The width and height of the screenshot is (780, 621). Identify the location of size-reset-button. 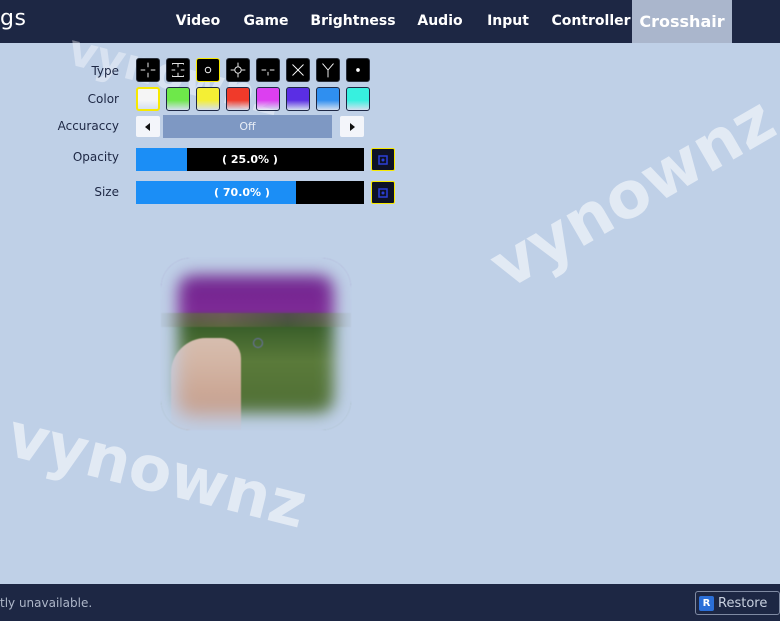
(383, 192).